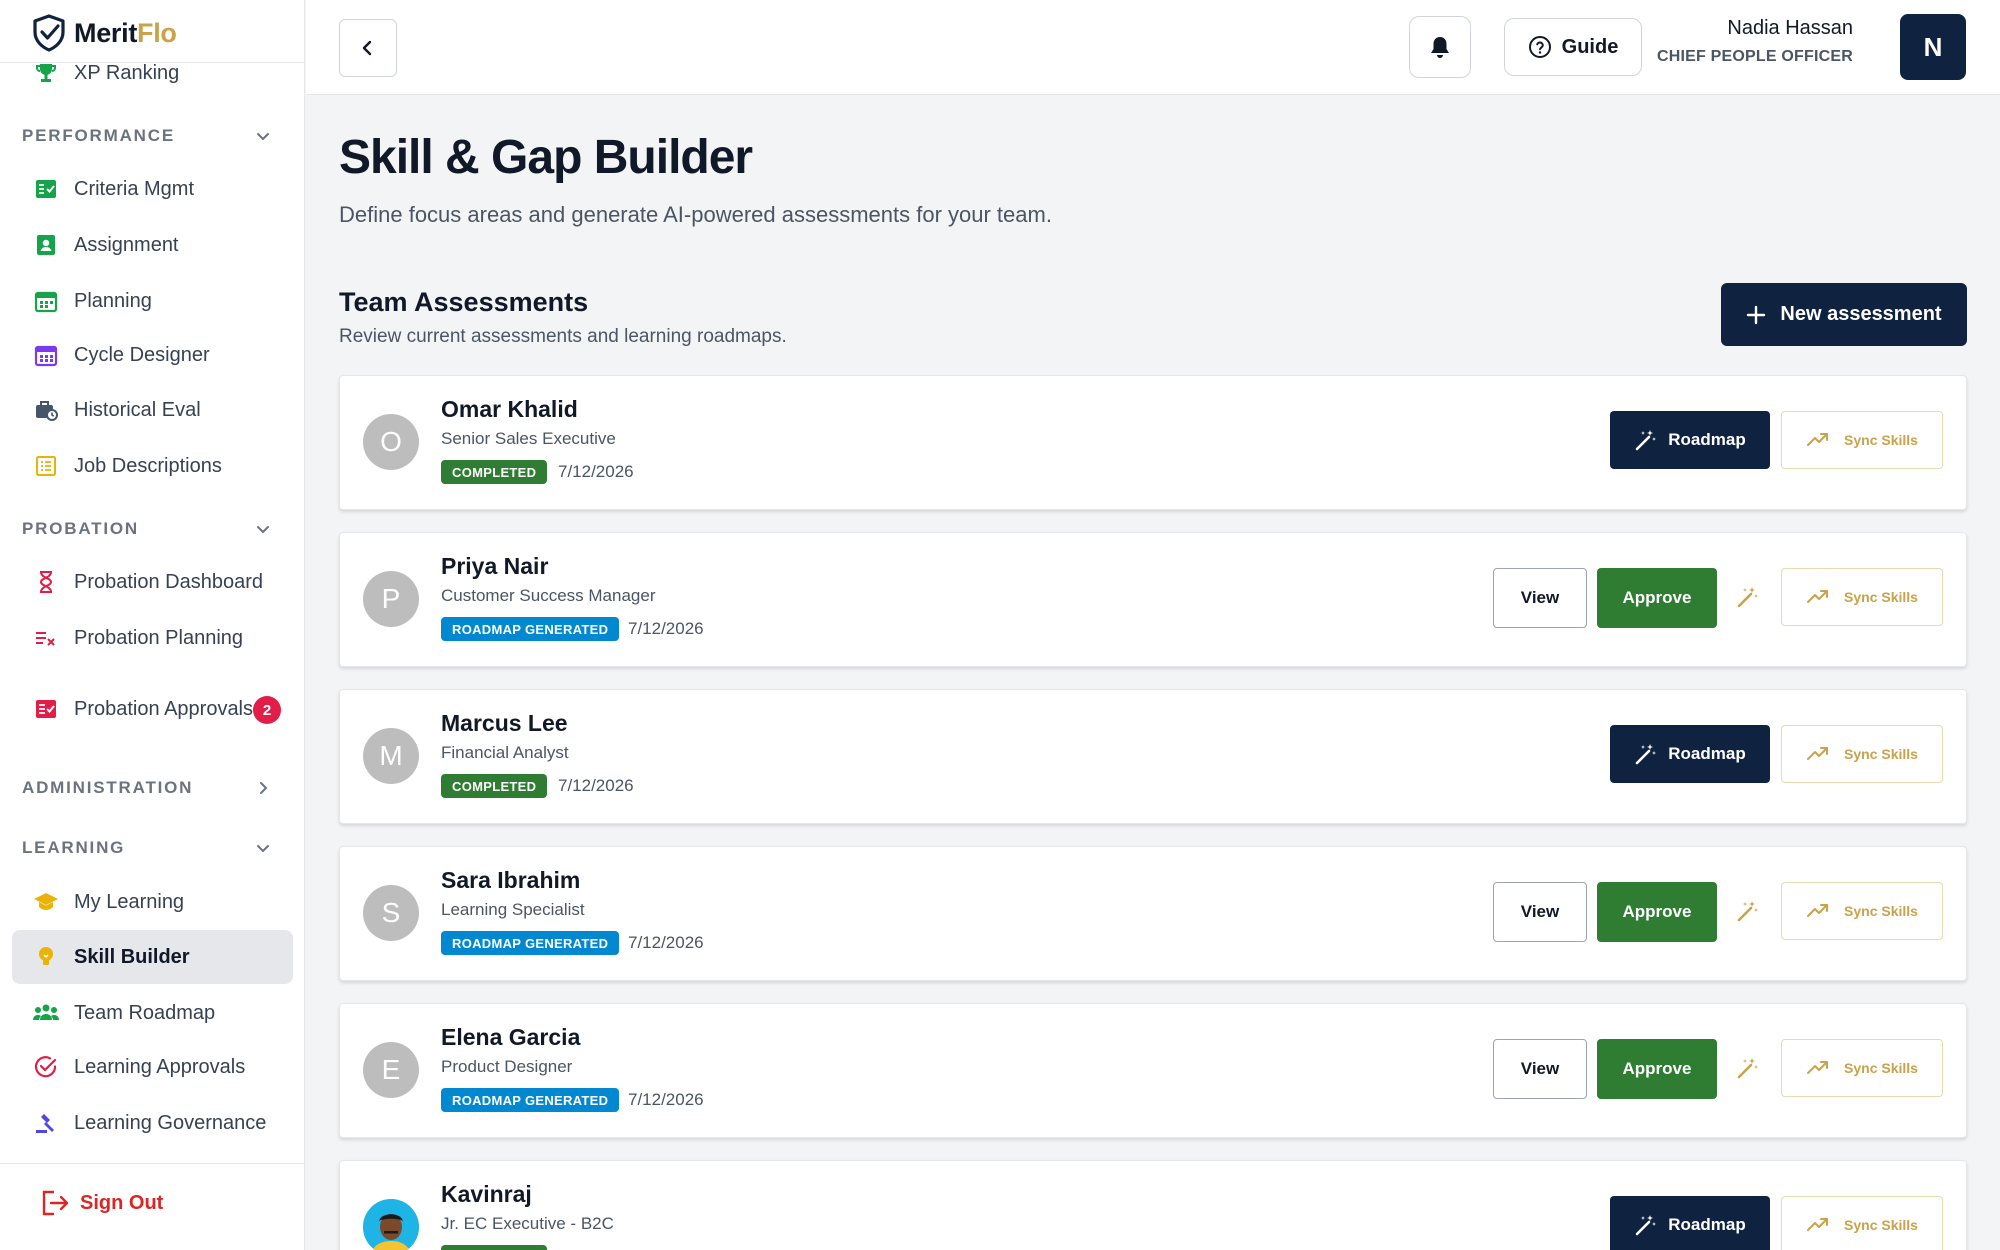 The image size is (2000, 1250). I want to click on chevron-down-icon, so click(263, 849).